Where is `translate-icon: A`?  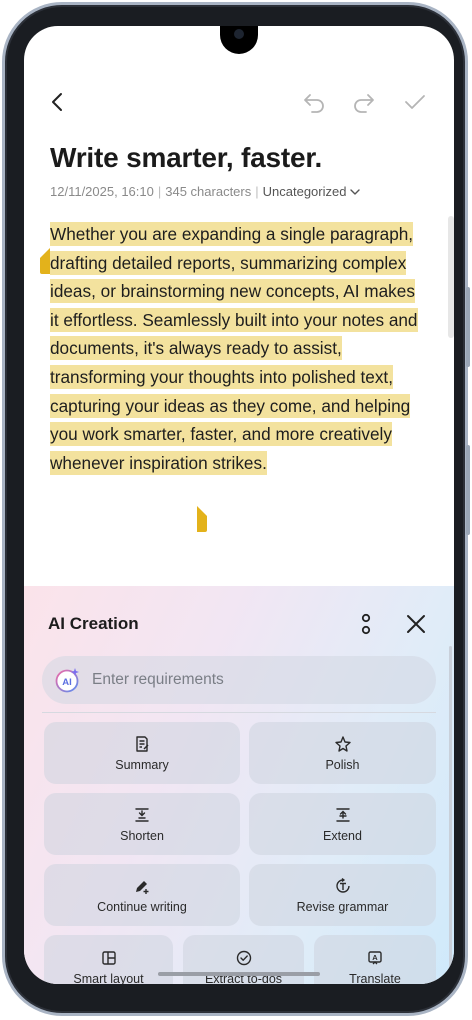
translate-icon: A is located at coordinates (375, 958).